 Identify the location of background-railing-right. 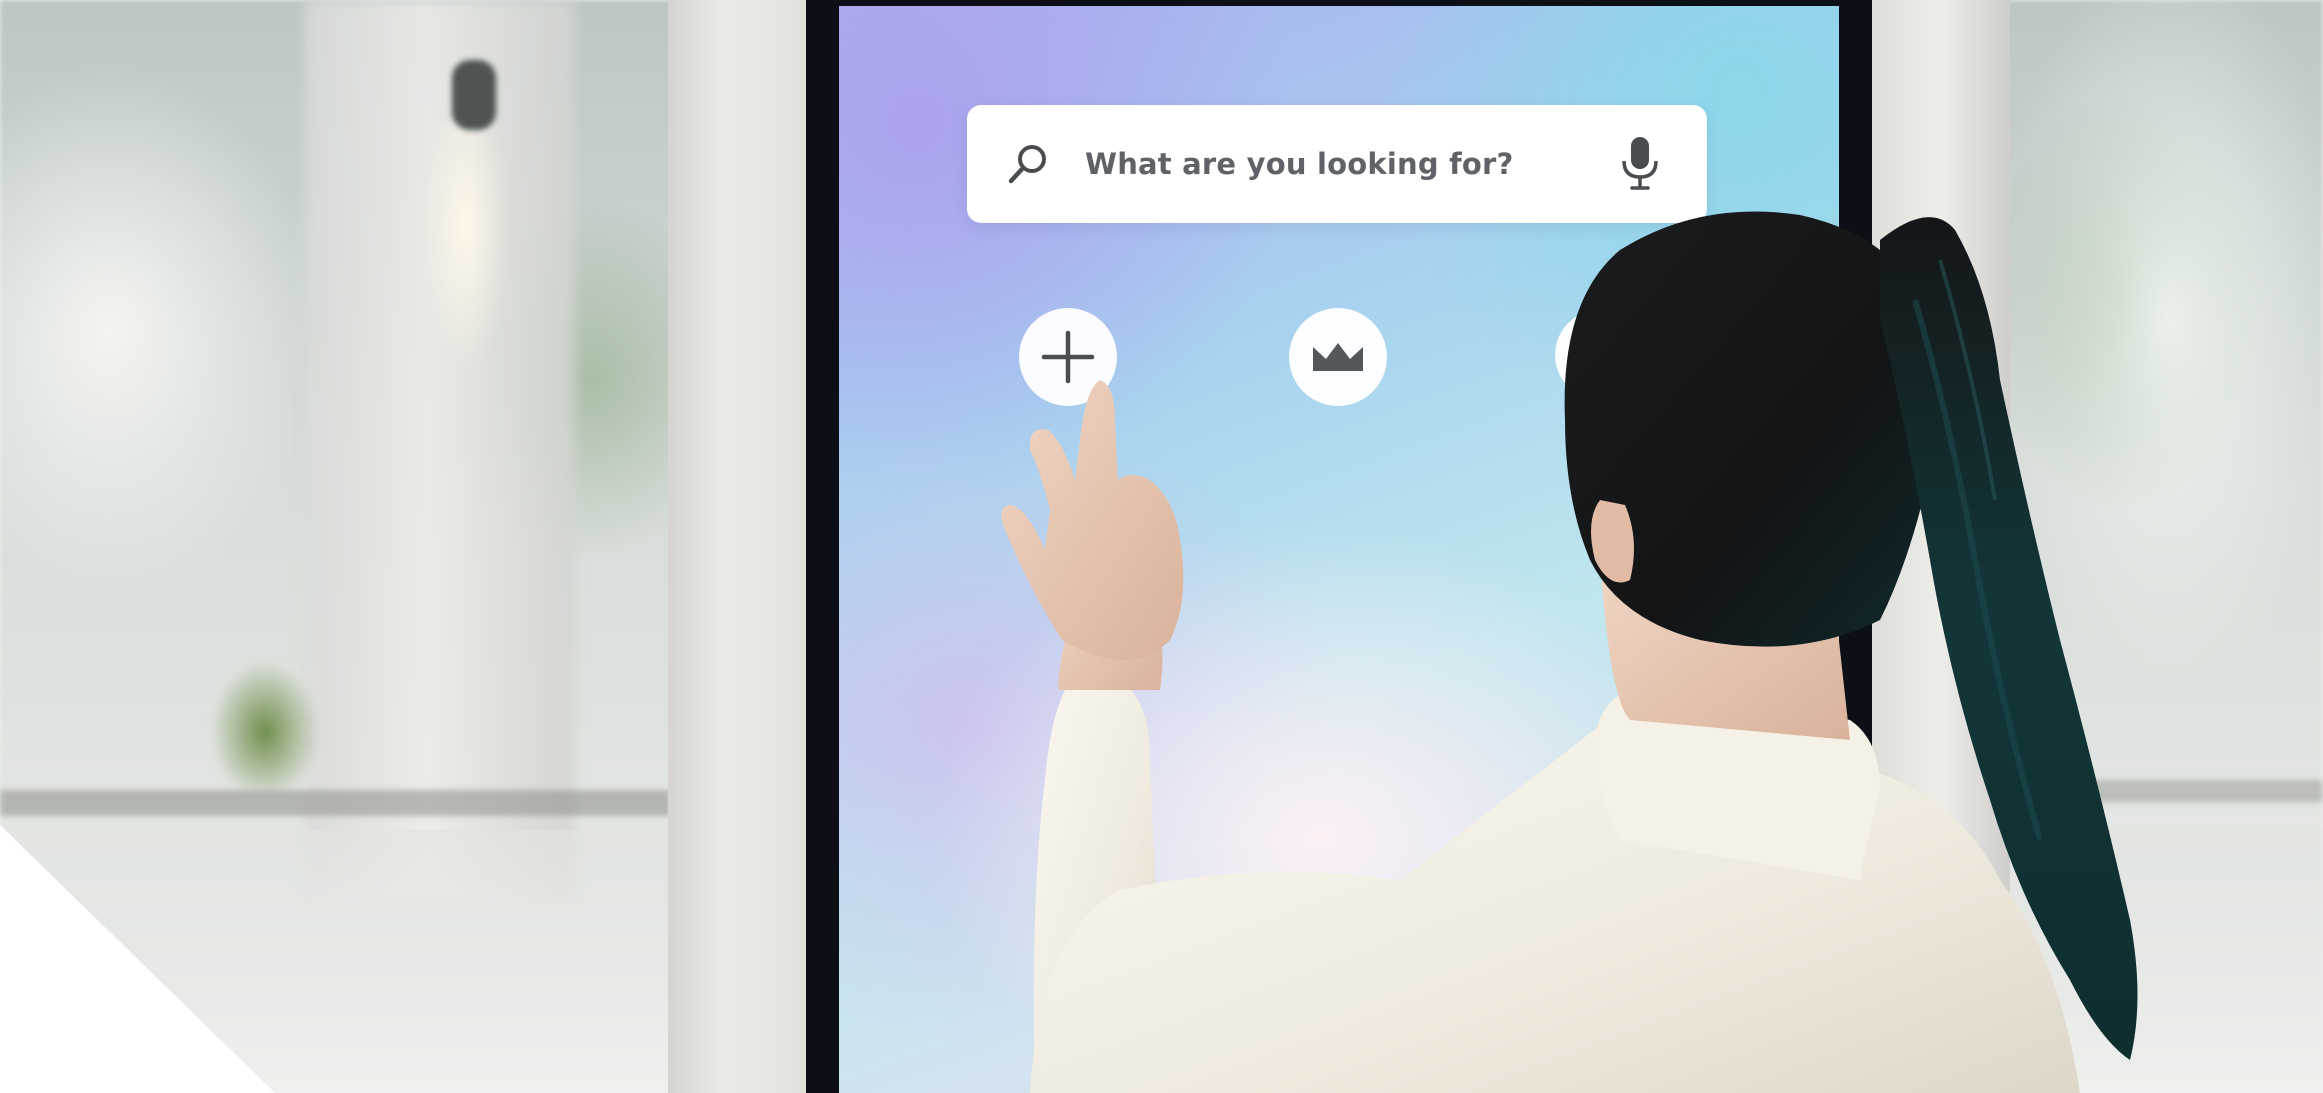
(2206, 791).